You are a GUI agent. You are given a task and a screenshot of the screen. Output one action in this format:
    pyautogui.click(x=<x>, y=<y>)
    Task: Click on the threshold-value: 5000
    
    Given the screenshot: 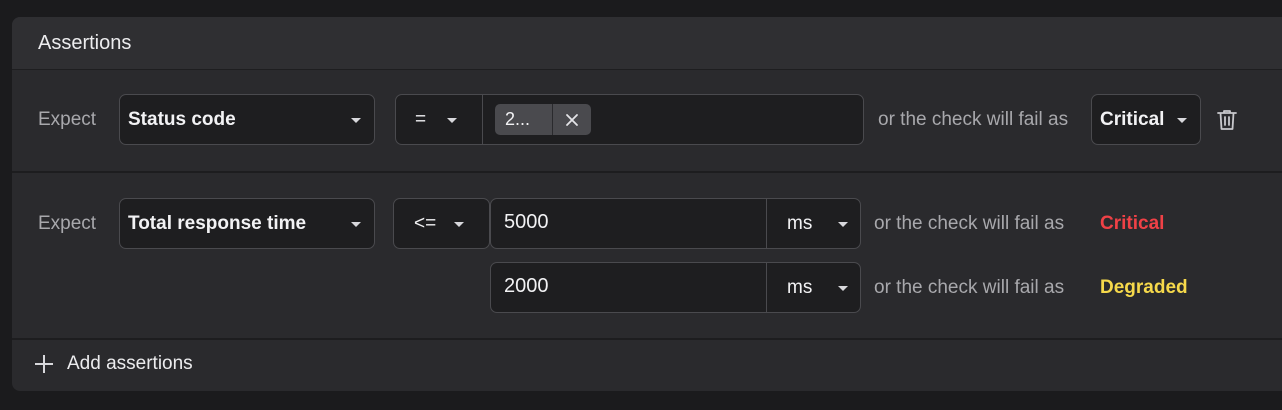 What is the action you would take?
    pyautogui.click(x=526, y=222)
    